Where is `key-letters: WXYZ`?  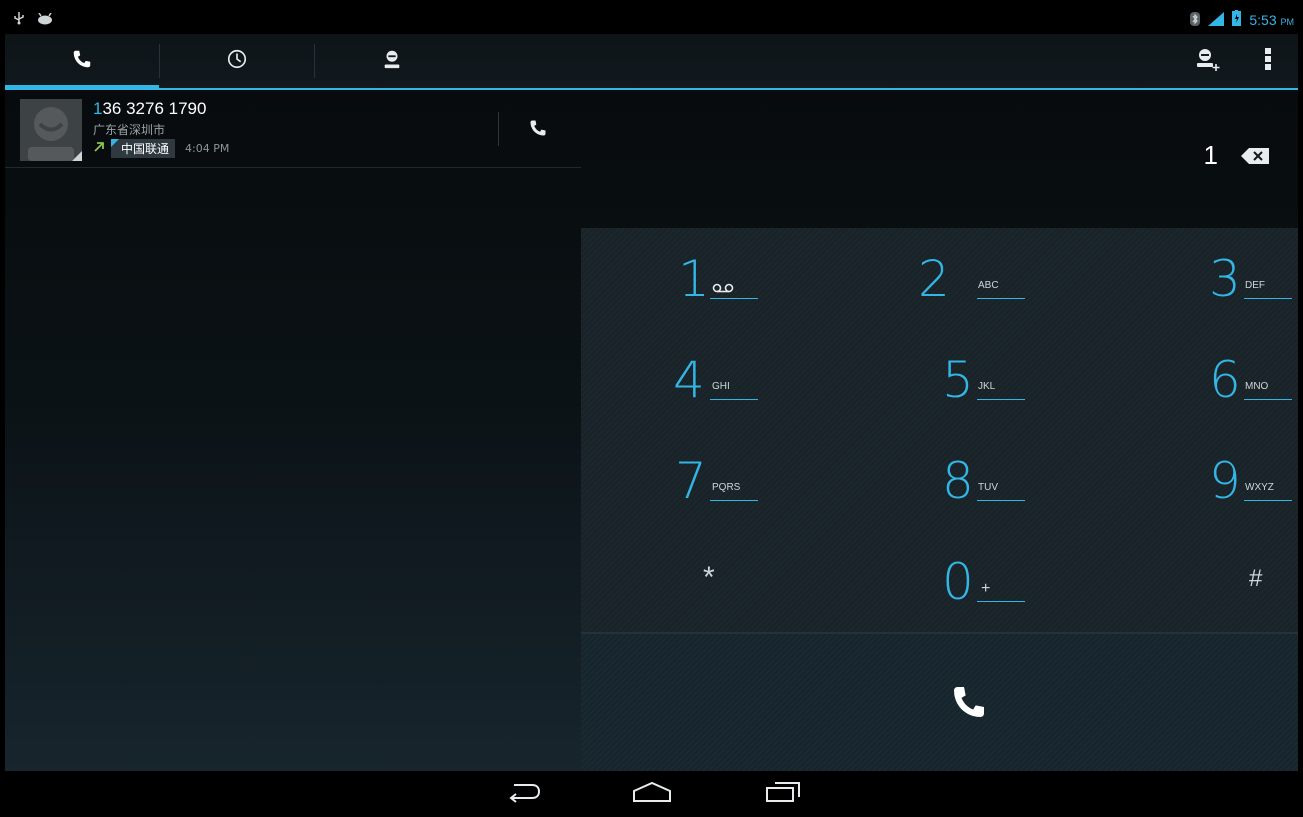 key-letters: WXYZ is located at coordinates (1259, 487).